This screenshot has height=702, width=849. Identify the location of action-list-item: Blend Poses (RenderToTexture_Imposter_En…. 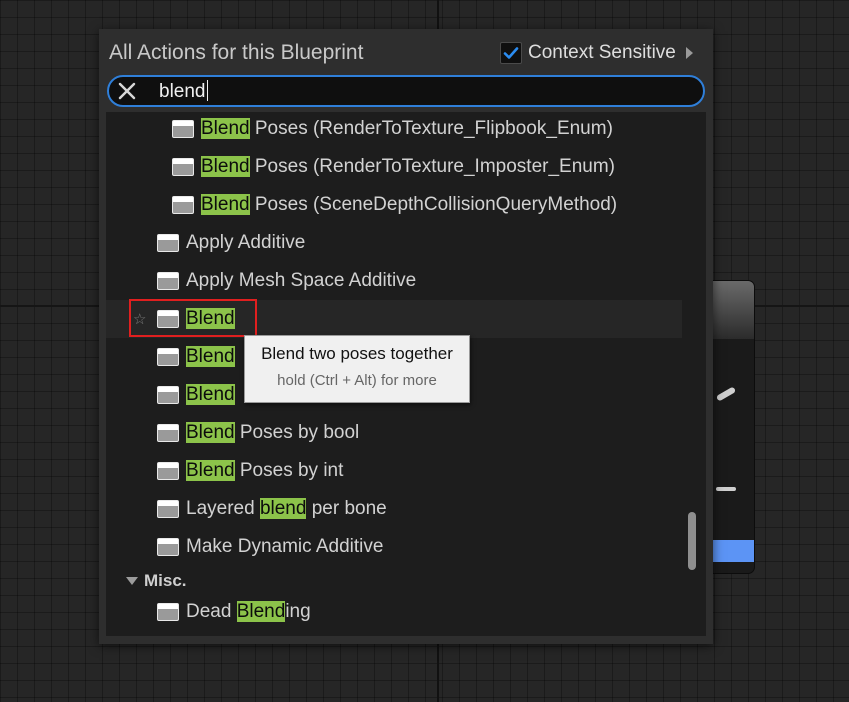
(394, 167).